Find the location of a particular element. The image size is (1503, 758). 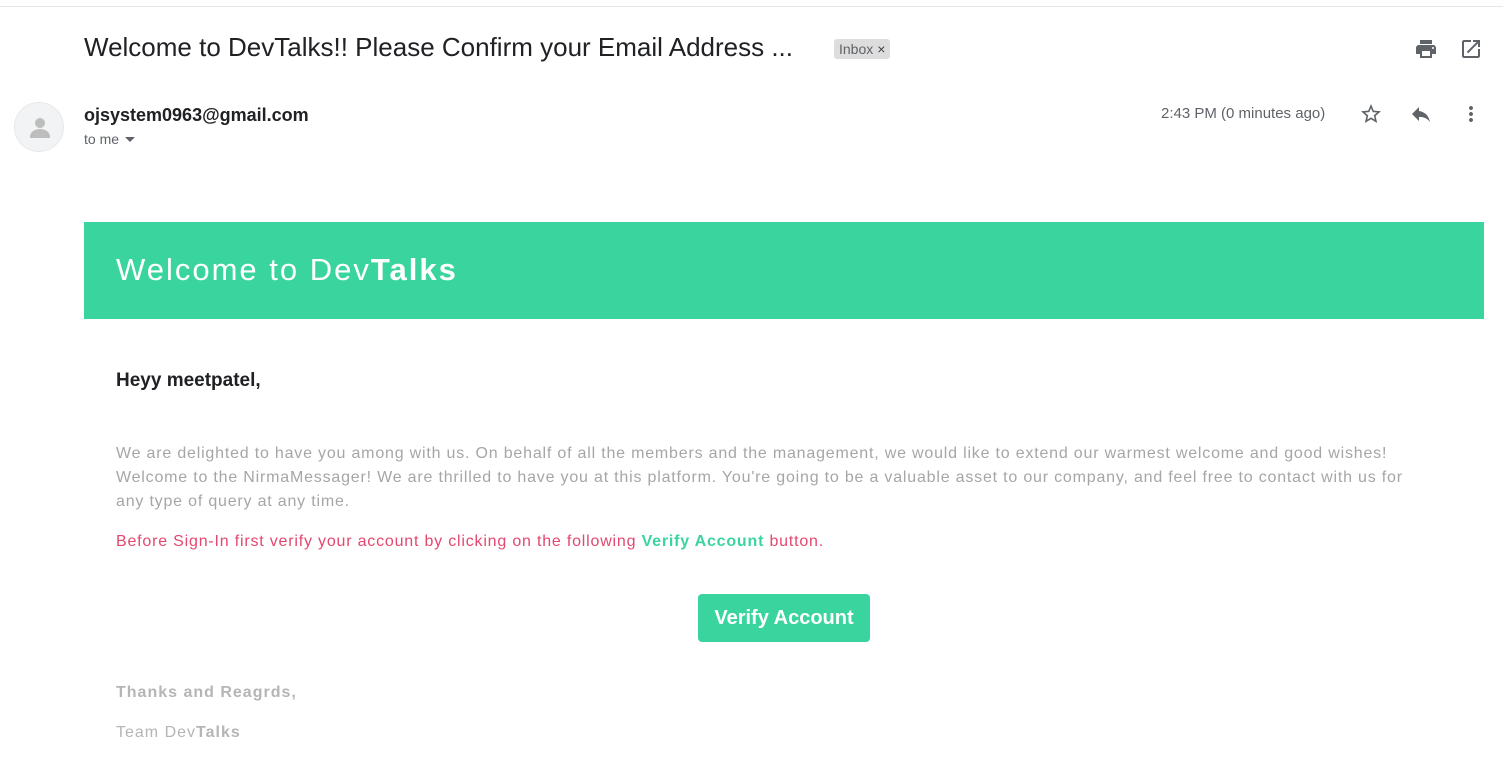

chevron-down-icon is located at coordinates (130, 139).